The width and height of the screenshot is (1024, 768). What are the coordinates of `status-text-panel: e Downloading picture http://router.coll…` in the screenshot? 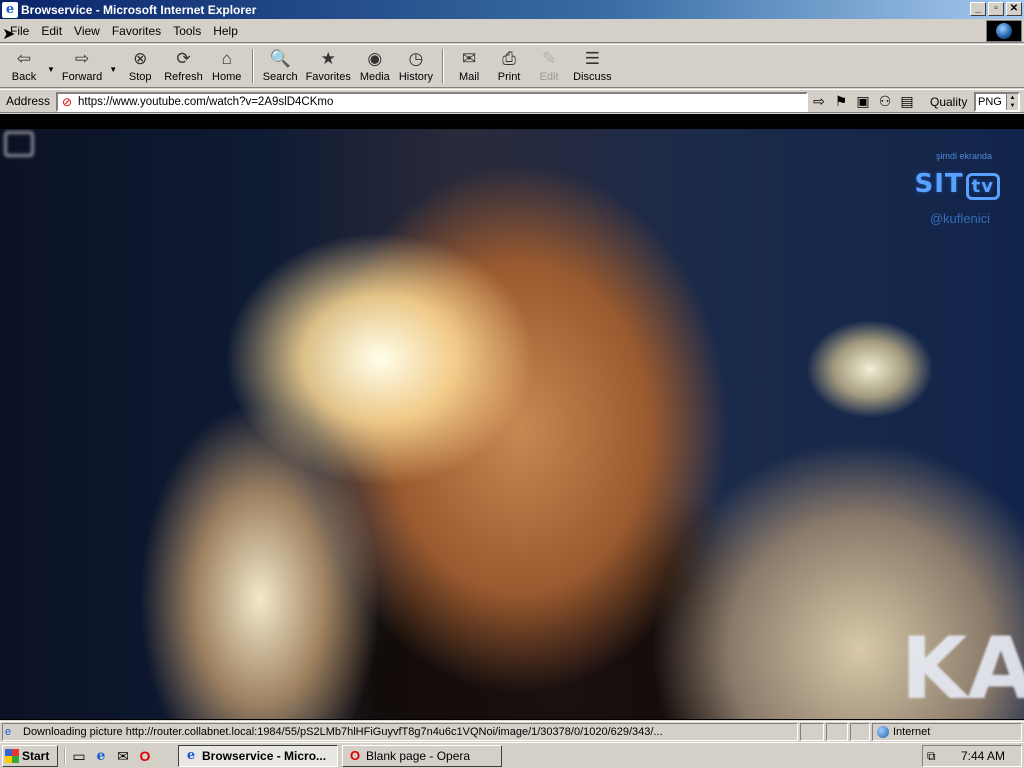 It's located at (400, 732).